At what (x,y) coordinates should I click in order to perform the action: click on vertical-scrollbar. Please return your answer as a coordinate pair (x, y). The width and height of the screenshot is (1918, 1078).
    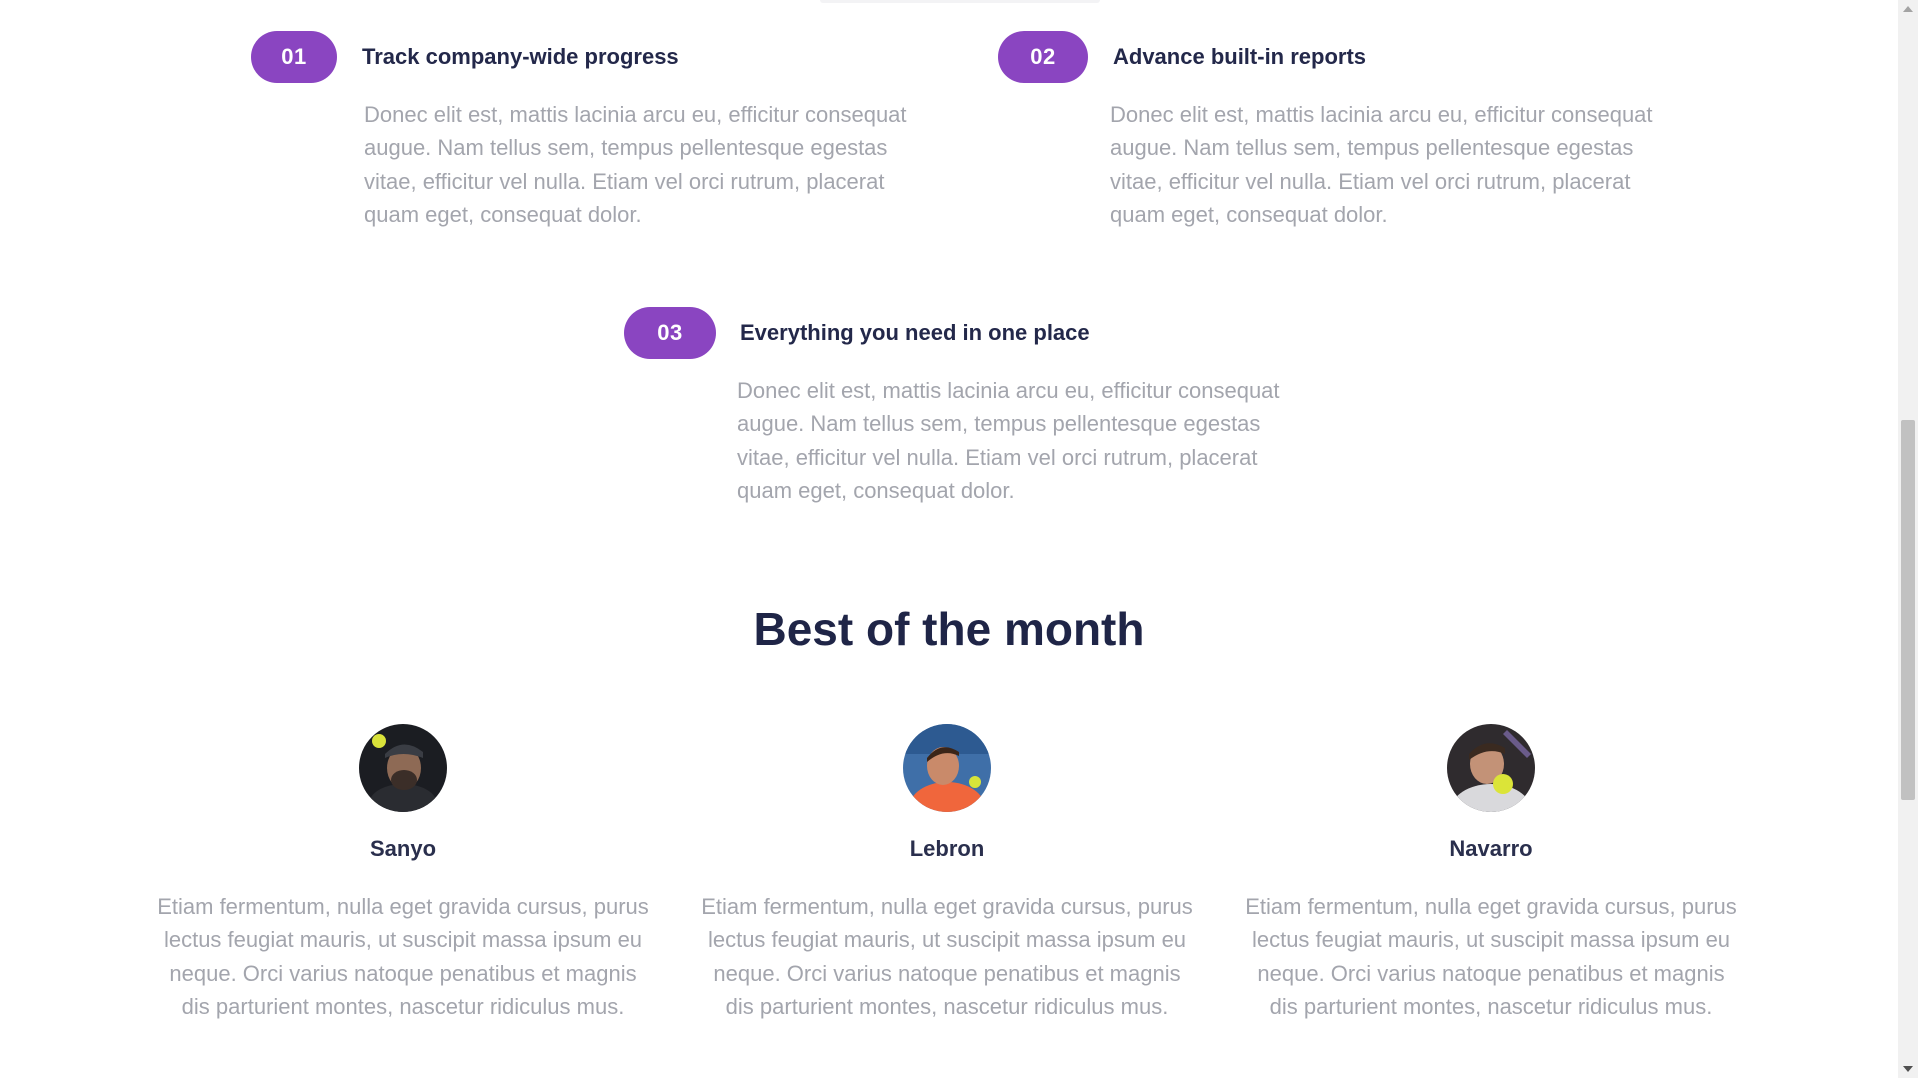
    Looking at the image, I should click on (1908, 539).